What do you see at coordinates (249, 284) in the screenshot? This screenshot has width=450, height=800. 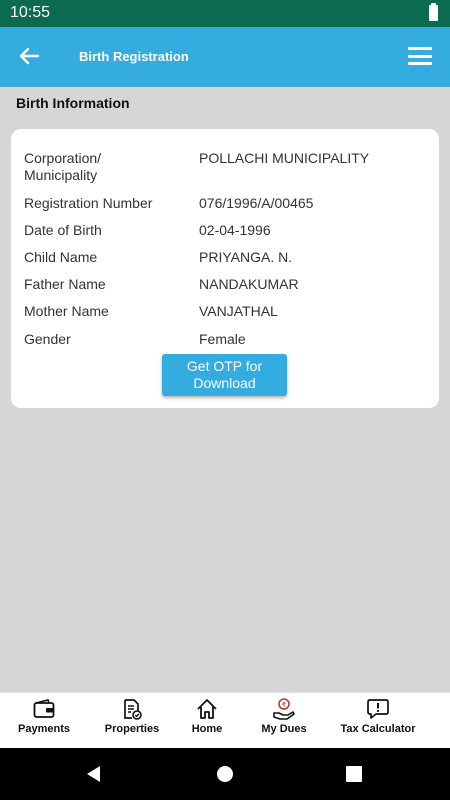 I see `detail-value: NANDAKUMAR` at bounding box center [249, 284].